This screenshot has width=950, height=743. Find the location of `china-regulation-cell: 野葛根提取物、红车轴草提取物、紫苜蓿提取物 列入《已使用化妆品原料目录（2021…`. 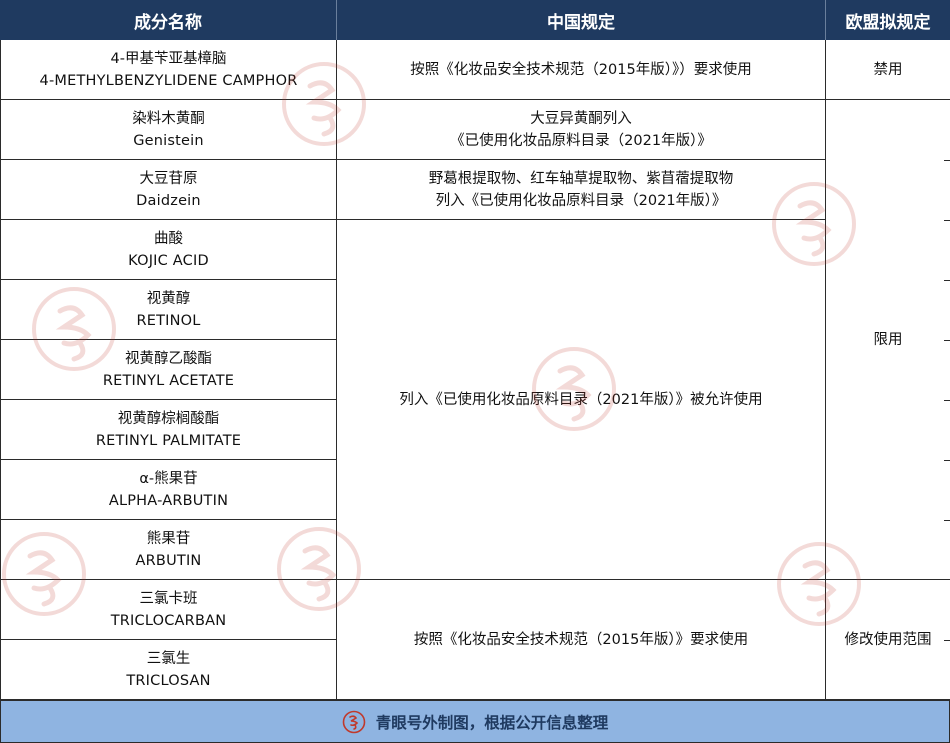

china-regulation-cell: 野葛根提取物、红车轴草提取物、紫苜蓿提取物 列入《已使用化妆品原料目录（2021… is located at coordinates (581, 190).